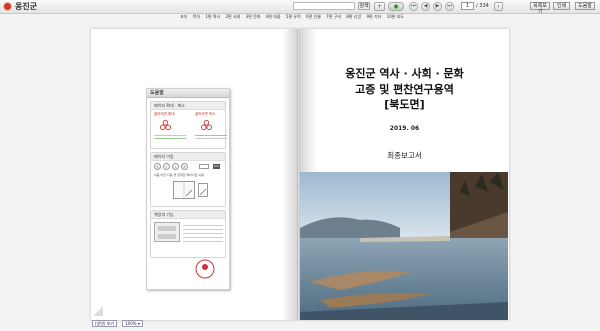  What do you see at coordinates (157, 175) in the screenshot?
I see `nav-label: 처음` at bounding box center [157, 175].